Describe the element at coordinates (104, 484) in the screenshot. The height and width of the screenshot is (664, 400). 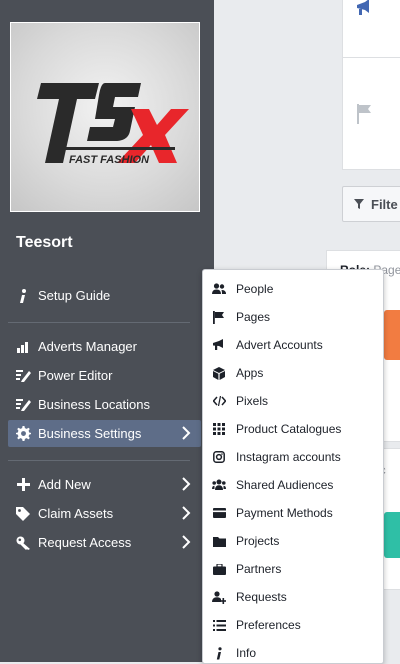
I see `nav-add-new: Add New` at that location.